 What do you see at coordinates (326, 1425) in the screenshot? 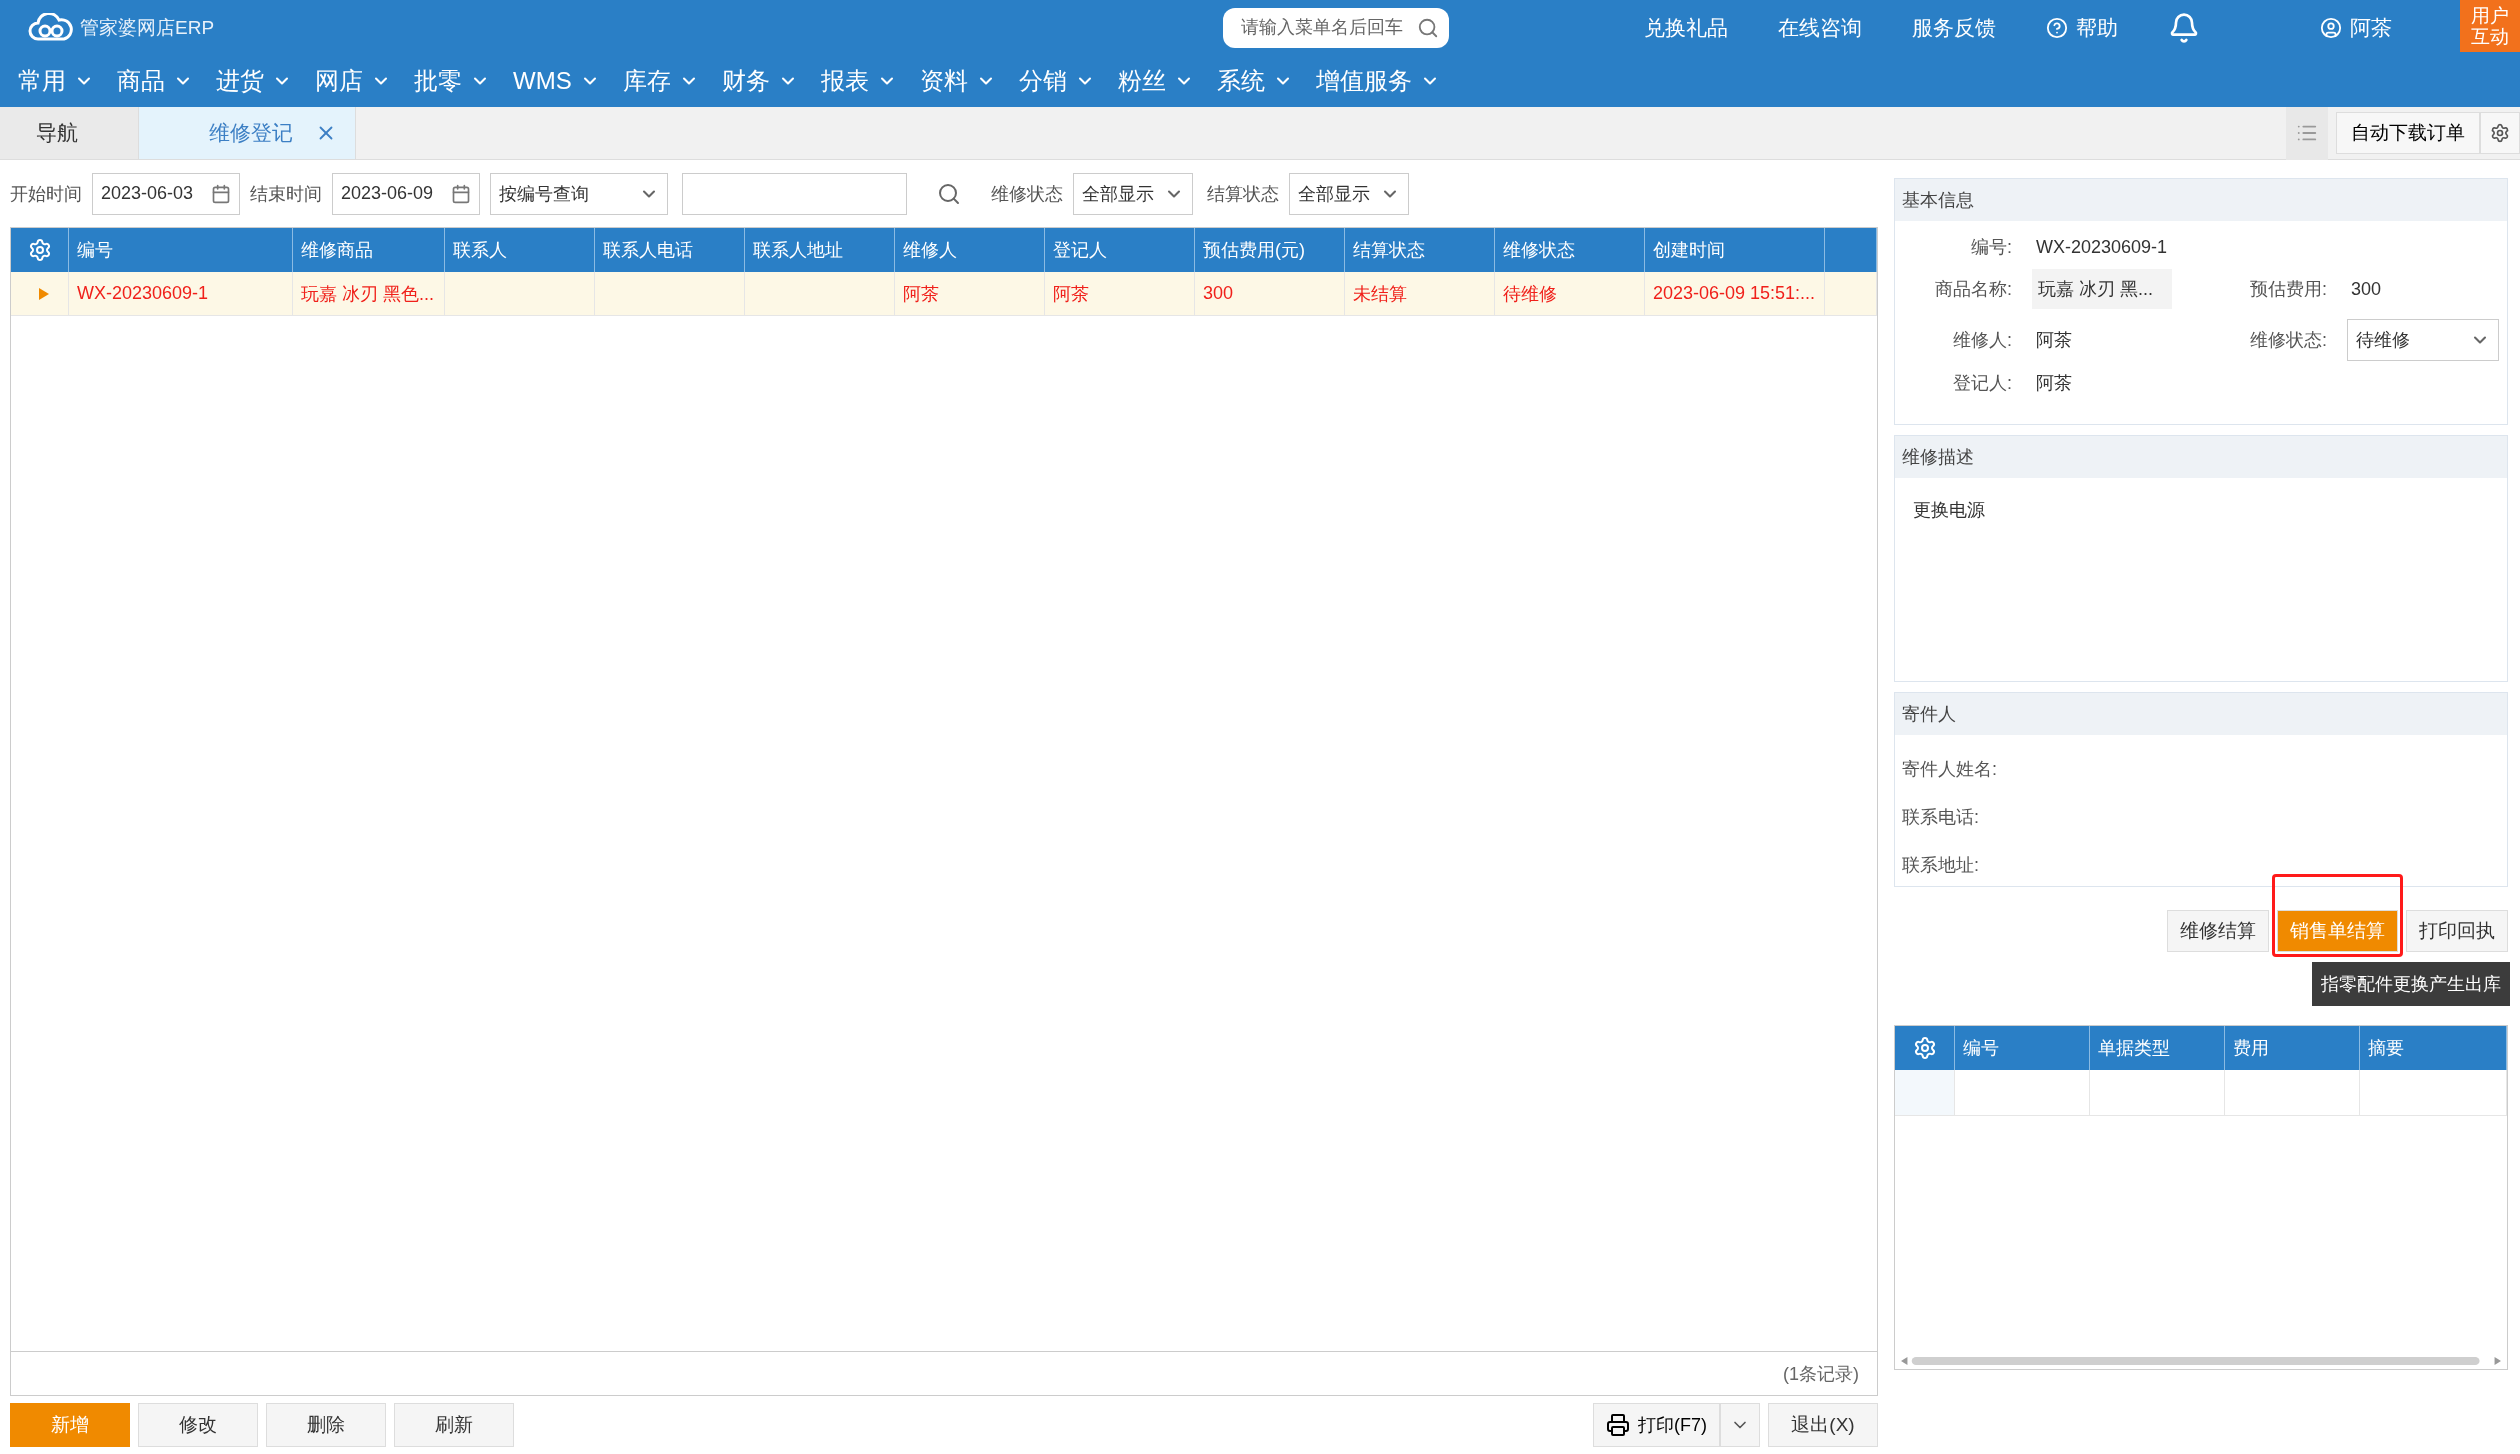
I see `action-button: 删除` at bounding box center [326, 1425].